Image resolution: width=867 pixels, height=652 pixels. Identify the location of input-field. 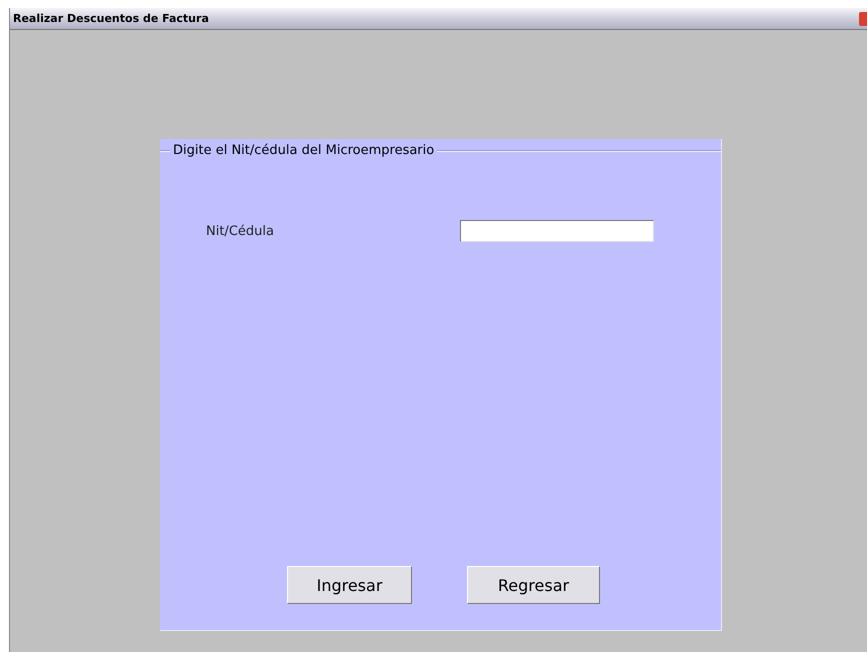
(557, 231).